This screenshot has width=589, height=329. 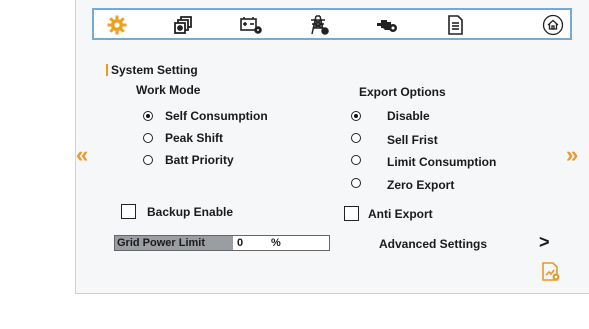 What do you see at coordinates (82, 155) in the screenshot?
I see `prev-page-arrow: «` at bounding box center [82, 155].